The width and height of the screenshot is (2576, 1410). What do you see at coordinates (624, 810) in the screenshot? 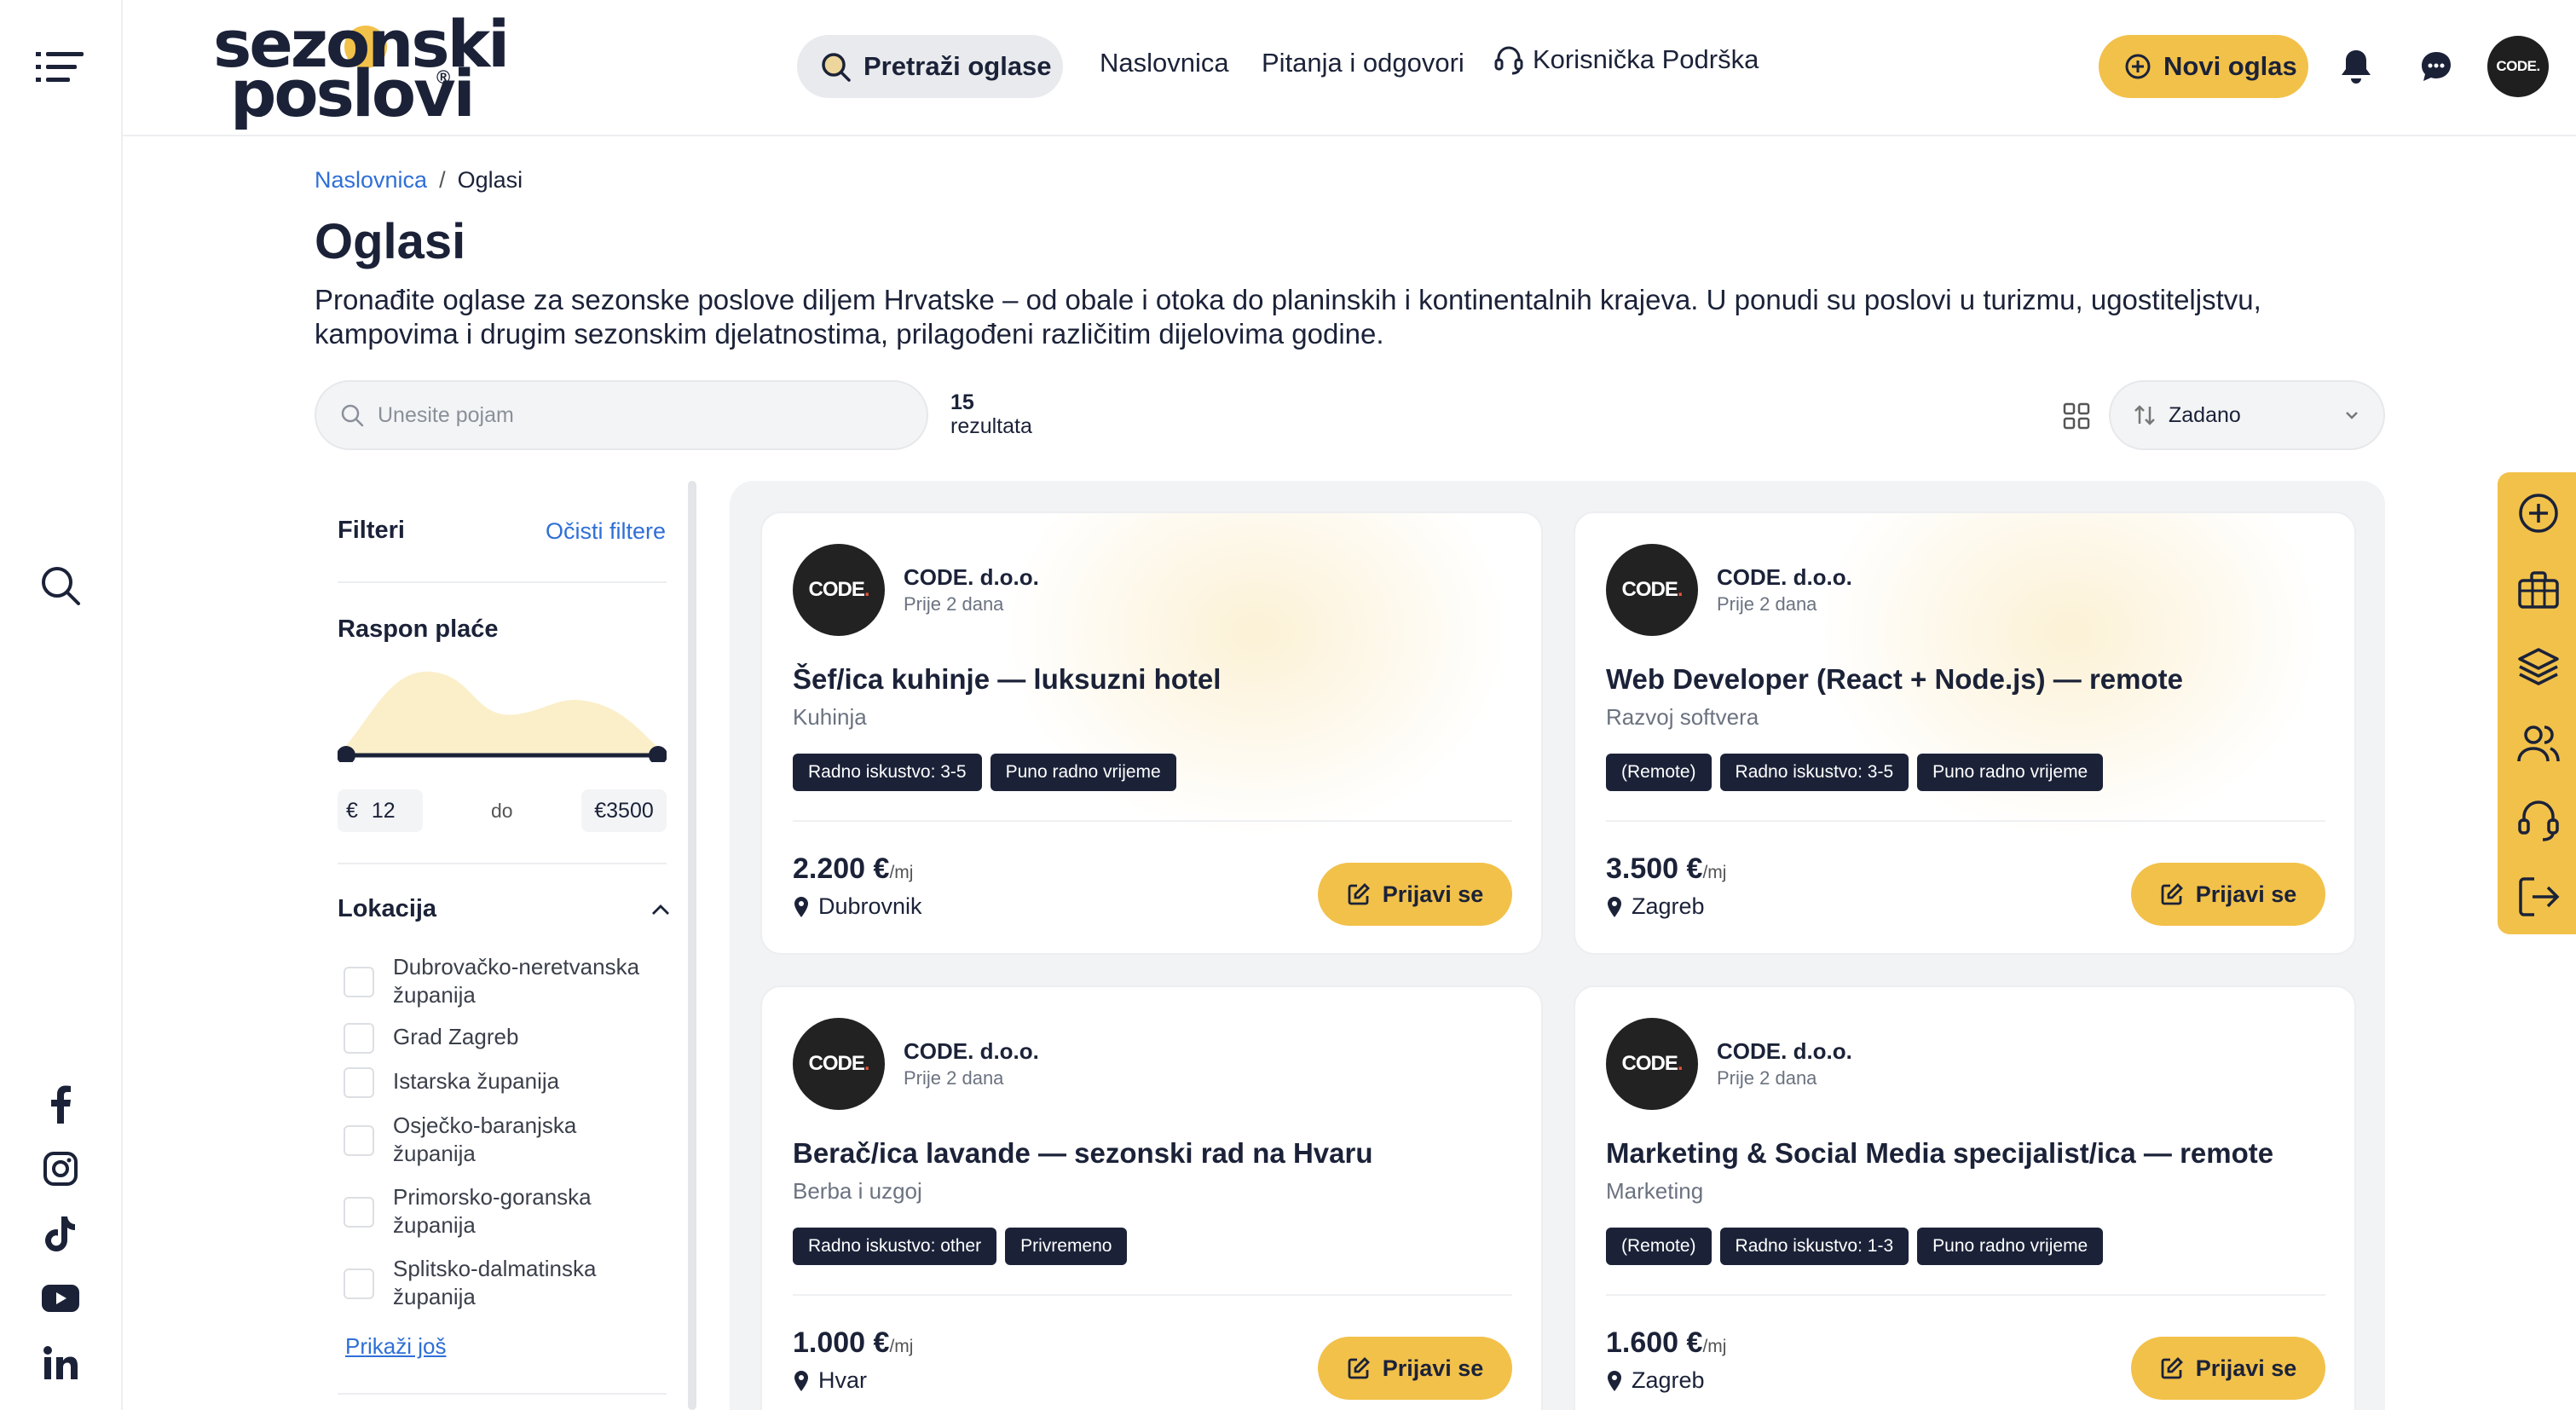
I see `salary-max-field: €3500` at bounding box center [624, 810].